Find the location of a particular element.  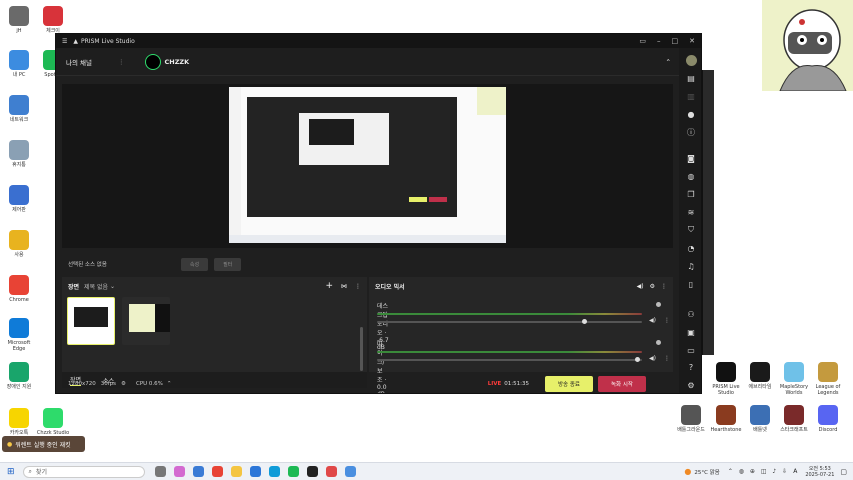

menu-icon: ☰ is located at coordinates (64, 41).